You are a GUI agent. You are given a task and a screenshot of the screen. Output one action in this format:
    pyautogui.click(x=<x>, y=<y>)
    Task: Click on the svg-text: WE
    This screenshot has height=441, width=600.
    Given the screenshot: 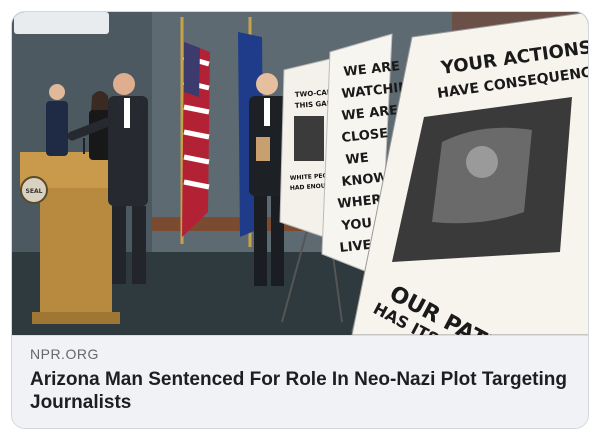 What is the action you would take?
    pyautogui.click(x=357, y=159)
    